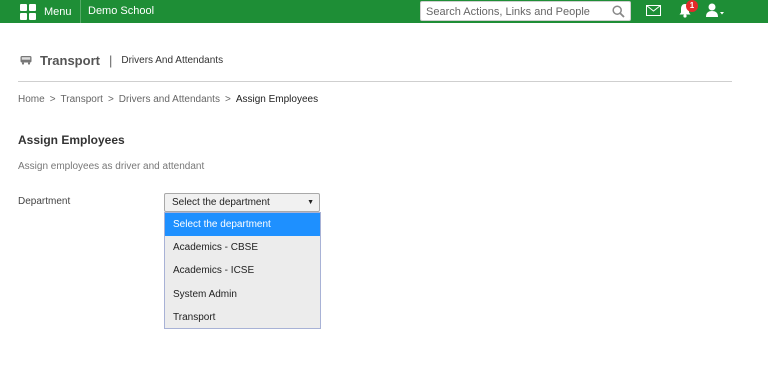  What do you see at coordinates (277, 99) in the screenshot?
I see `breadcrumb-current: Assign Employees` at bounding box center [277, 99].